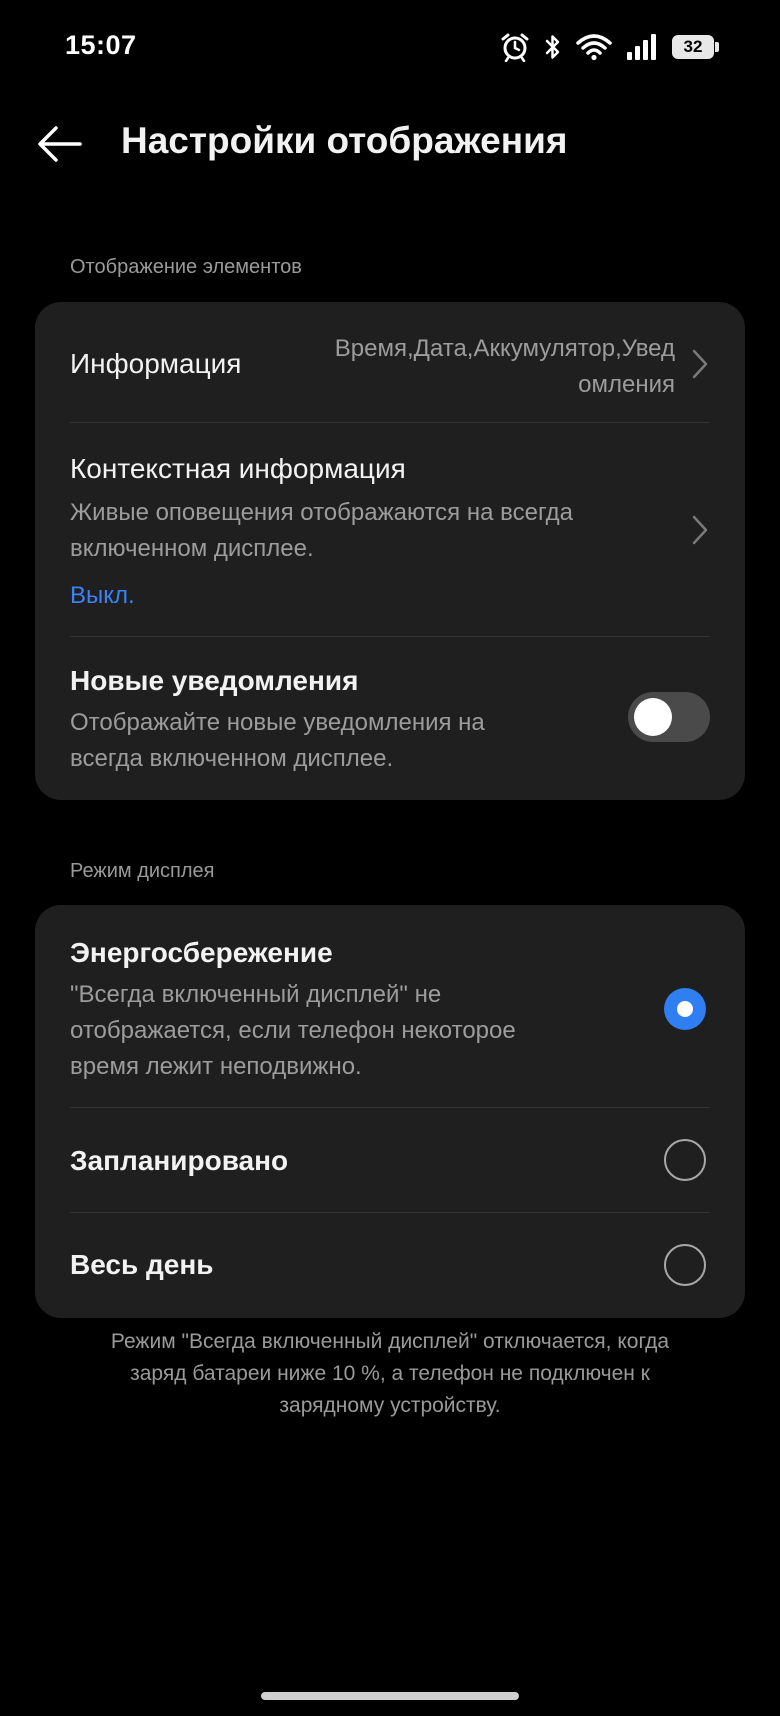  What do you see at coordinates (390, 48) in the screenshot?
I see `status-bar: 15:07 32` at bounding box center [390, 48].